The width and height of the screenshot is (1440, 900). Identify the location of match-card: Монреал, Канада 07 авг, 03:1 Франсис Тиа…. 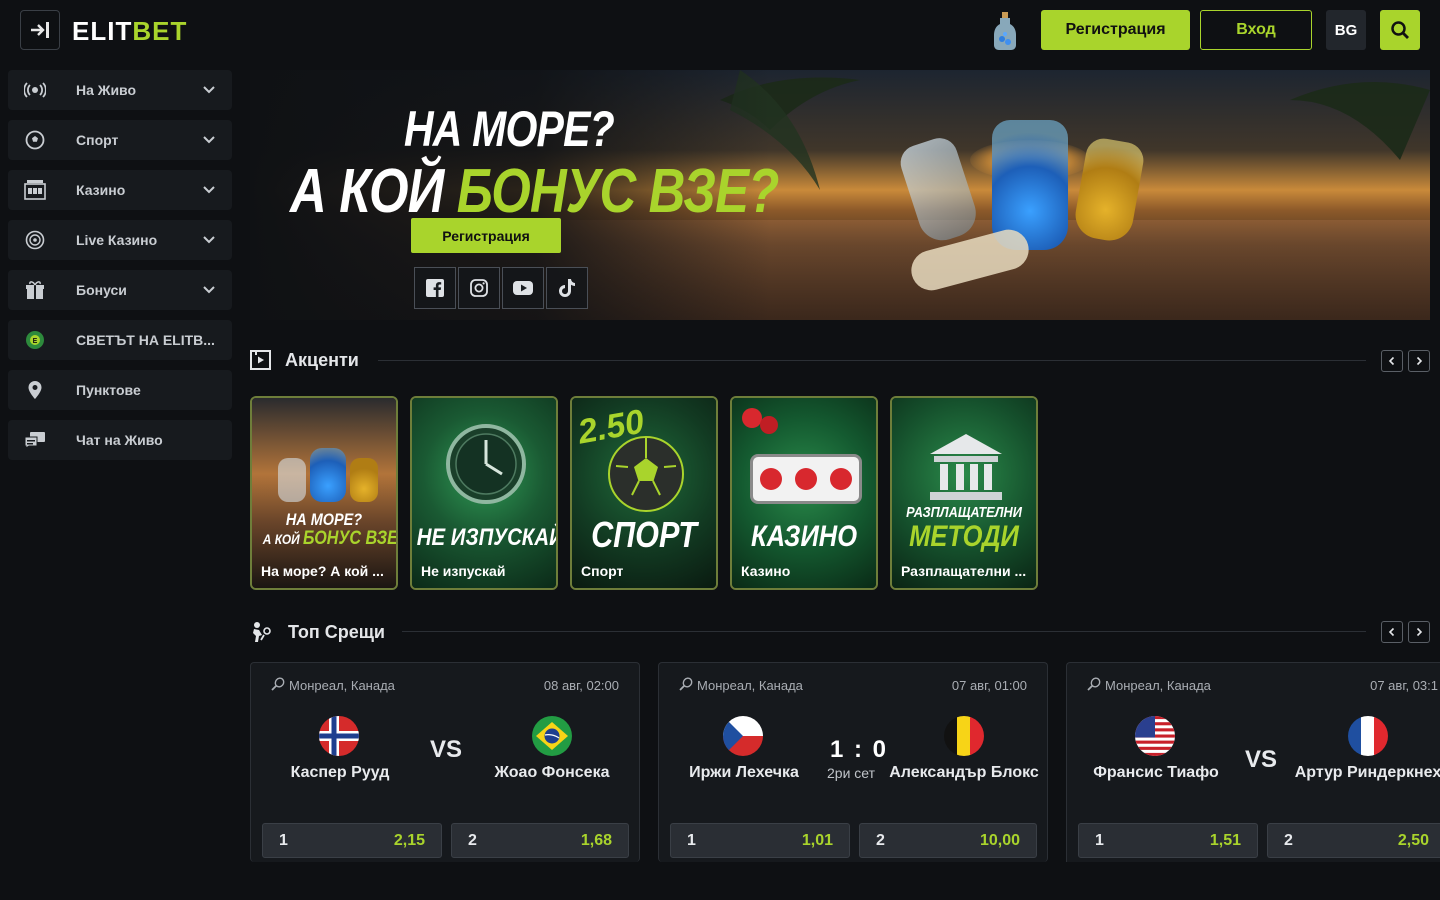
(1253, 762).